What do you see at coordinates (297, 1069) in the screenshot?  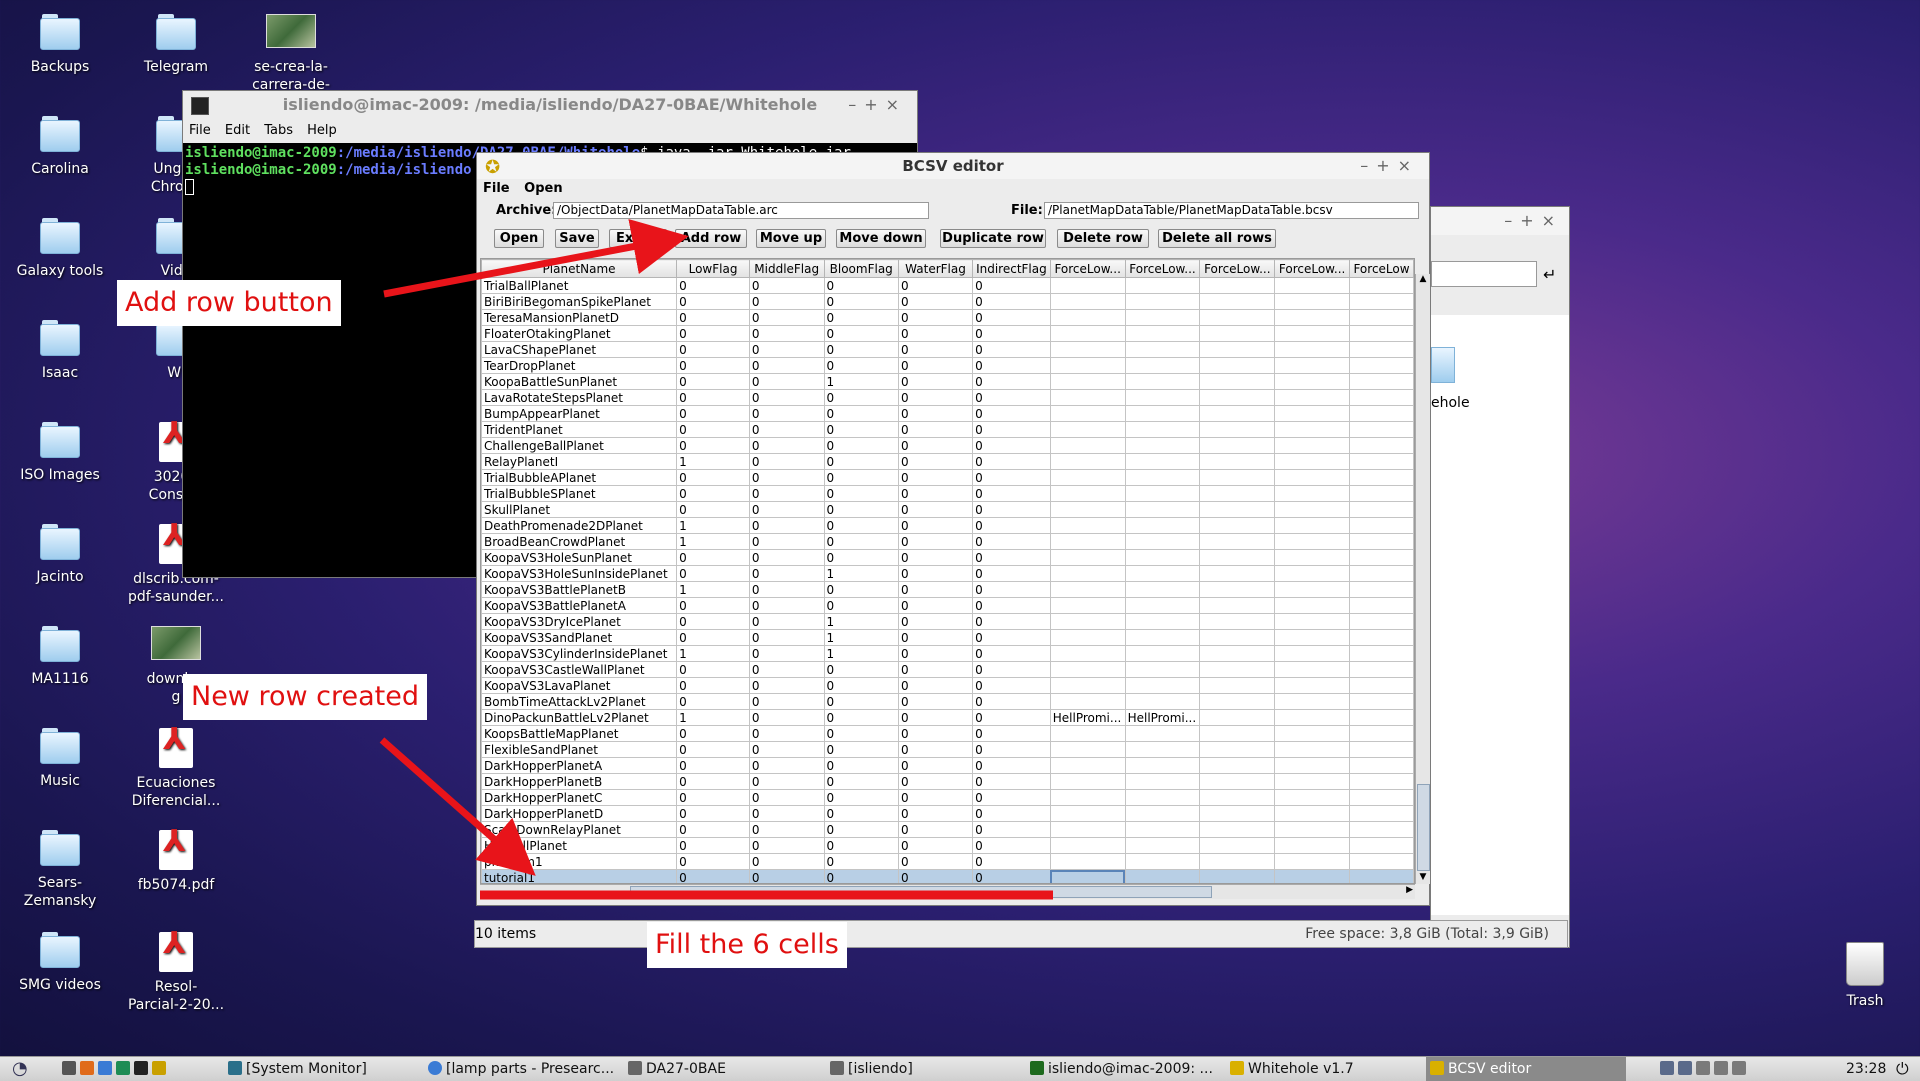 I see `task-system-monitor: [System Monitor]` at bounding box center [297, 1069].